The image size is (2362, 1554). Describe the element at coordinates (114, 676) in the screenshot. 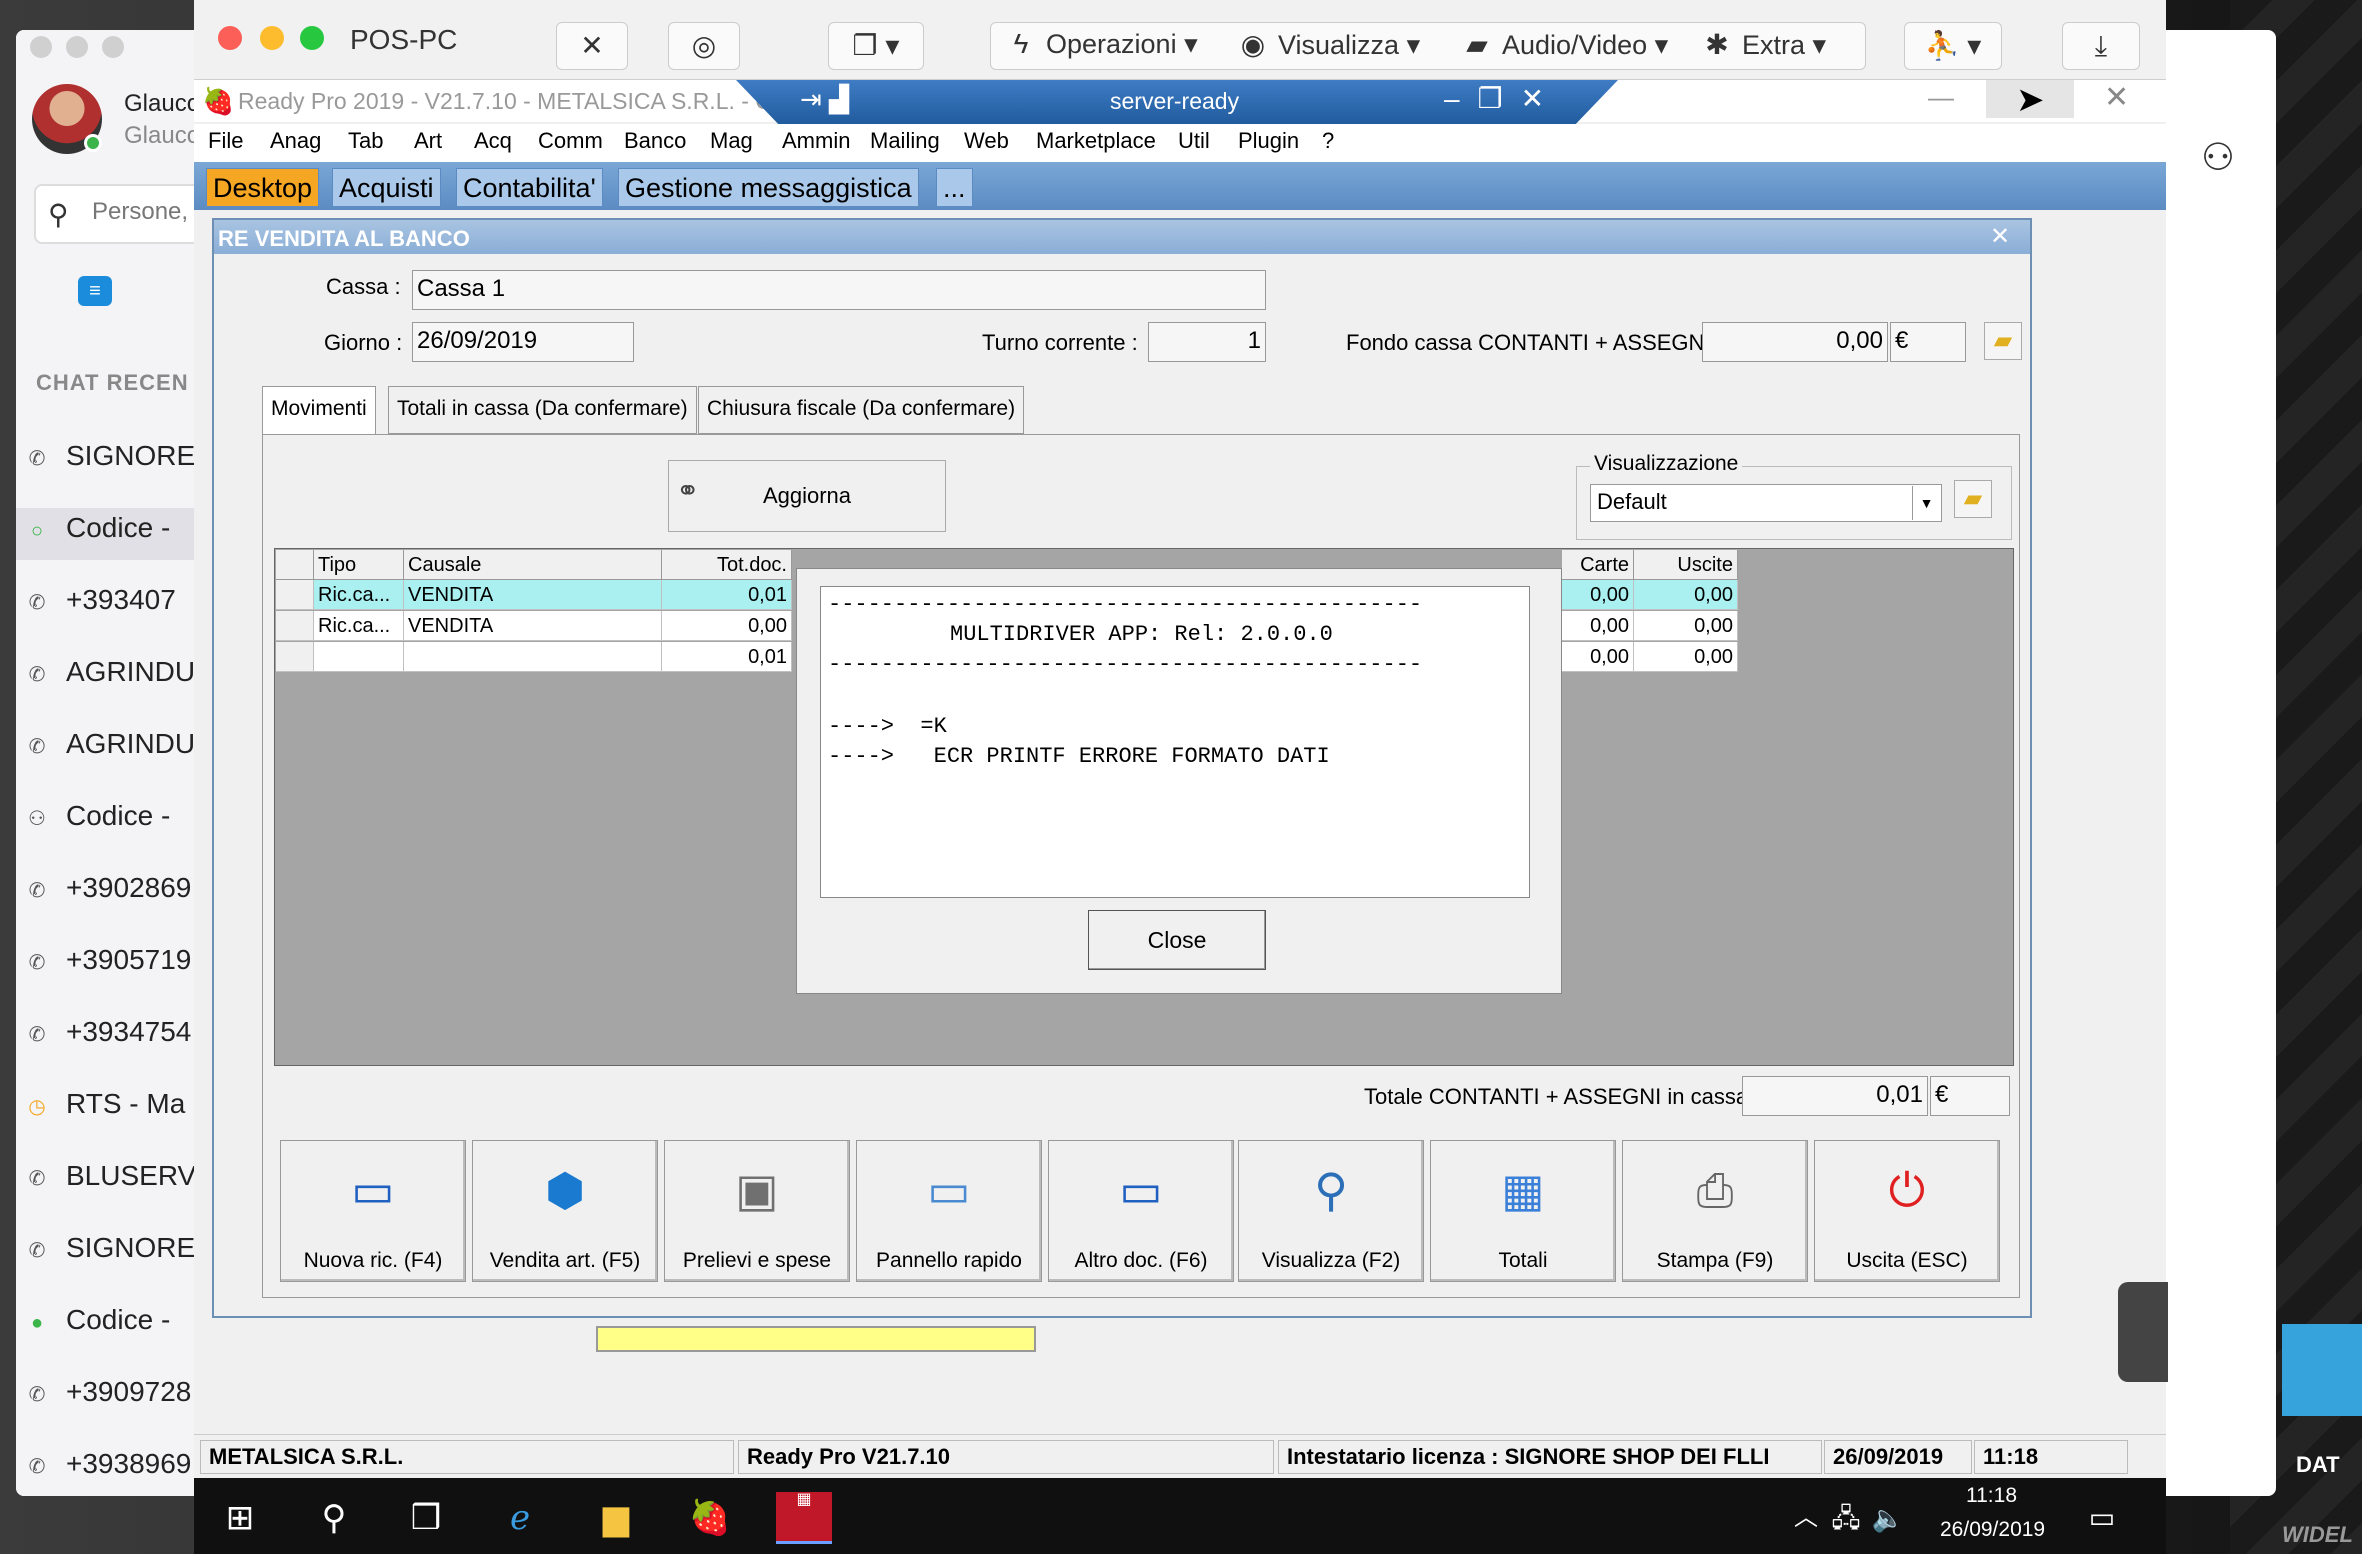

I see `chat-list-item: ✆ AGRINDU` at that location.